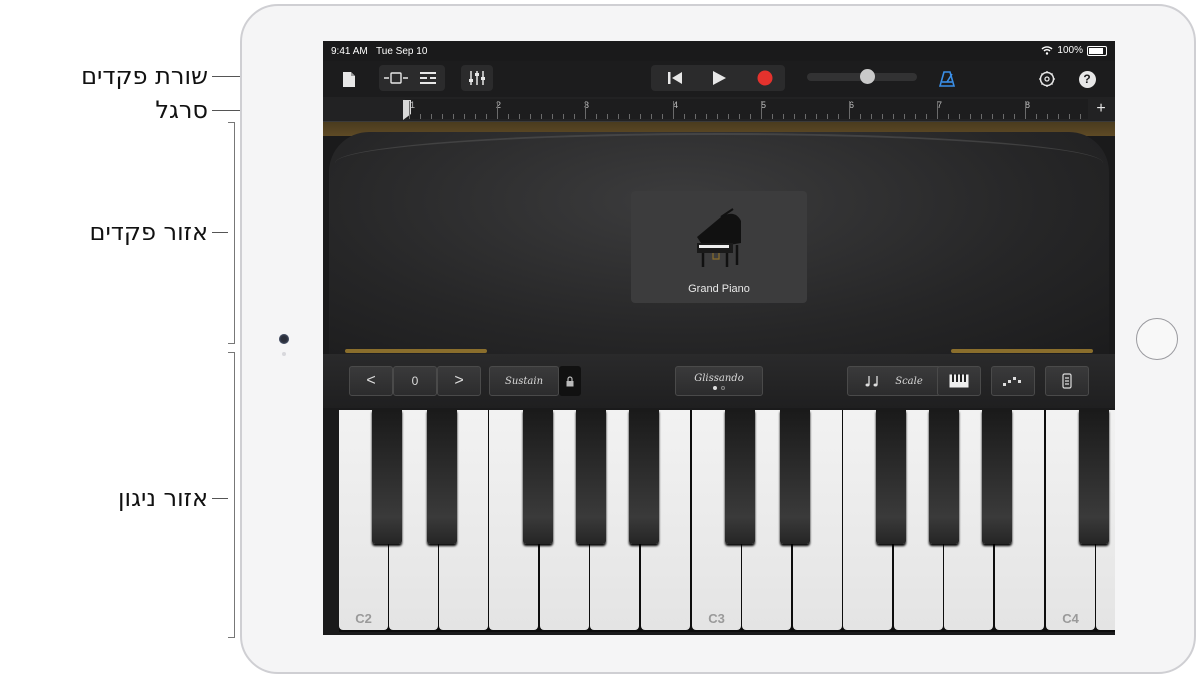 This screenshot has height=678, width=1200. Describe the element at coordinates (947, 79) in the screenshot. I see `metronome-button` at that location.